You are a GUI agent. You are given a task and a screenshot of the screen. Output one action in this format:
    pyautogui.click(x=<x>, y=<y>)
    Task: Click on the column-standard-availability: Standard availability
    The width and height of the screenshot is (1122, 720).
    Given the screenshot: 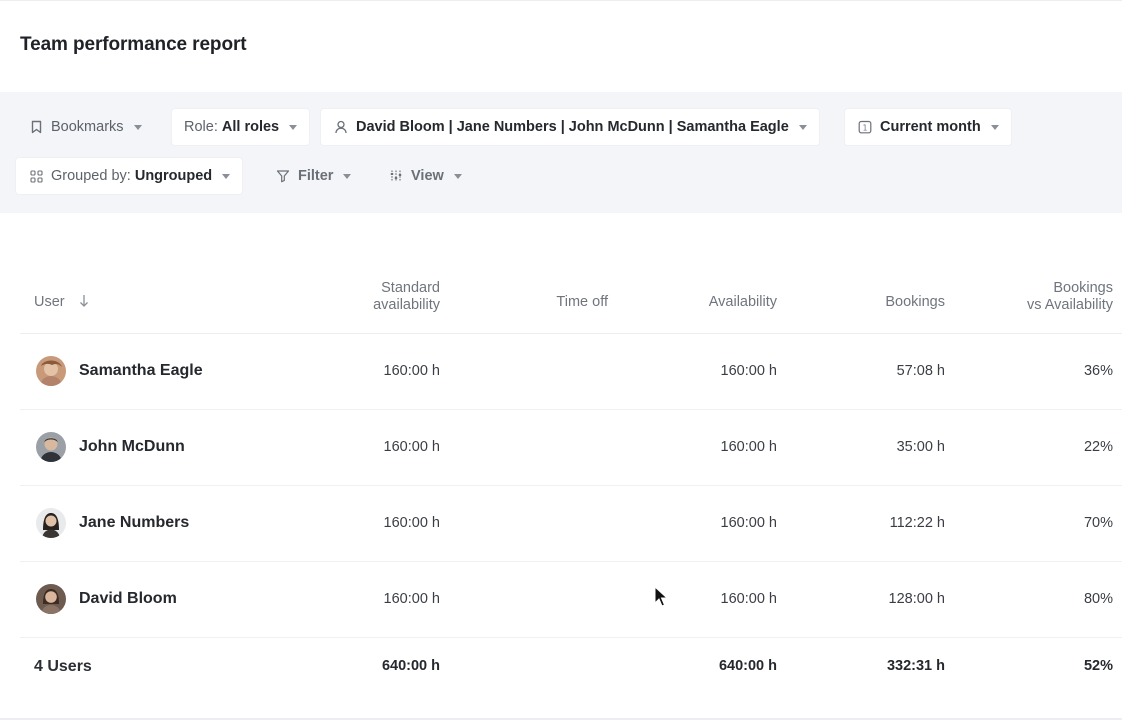 What is the action you would take?
    pyautogui.click(x=406, y=297)
    